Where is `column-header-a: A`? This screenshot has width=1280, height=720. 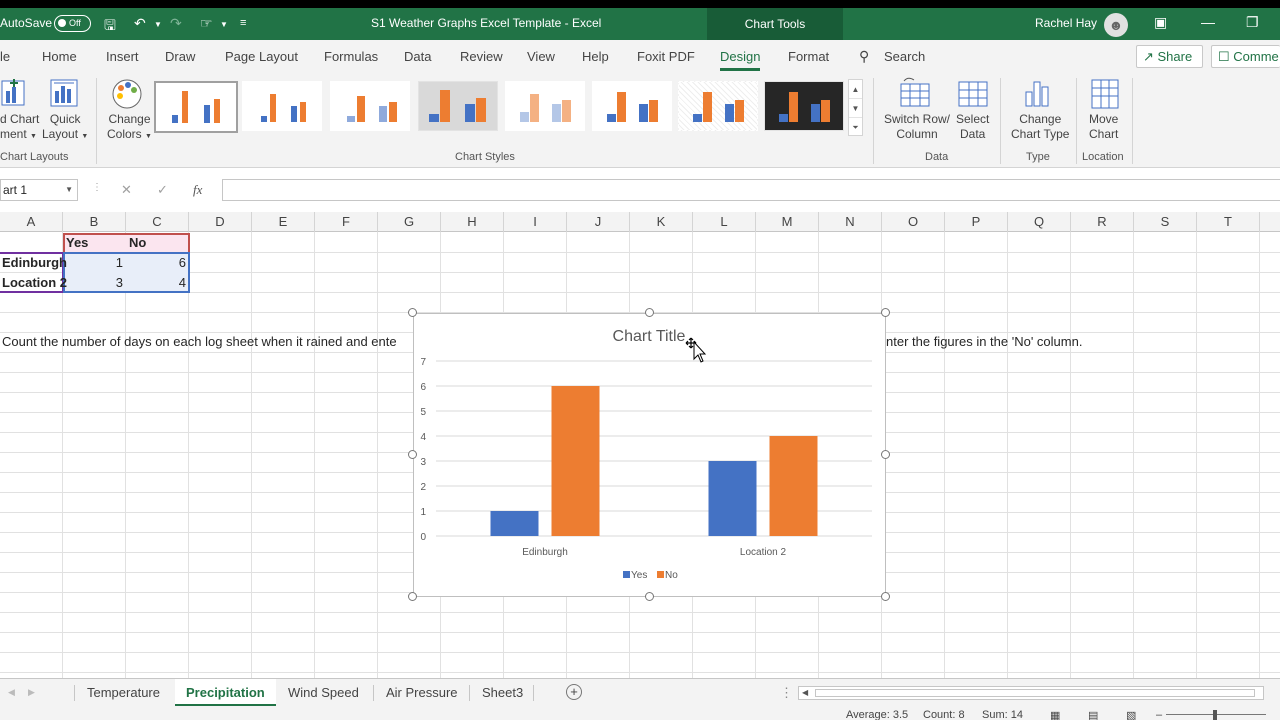 column-header-a: A is located at coordinates (31, 222).